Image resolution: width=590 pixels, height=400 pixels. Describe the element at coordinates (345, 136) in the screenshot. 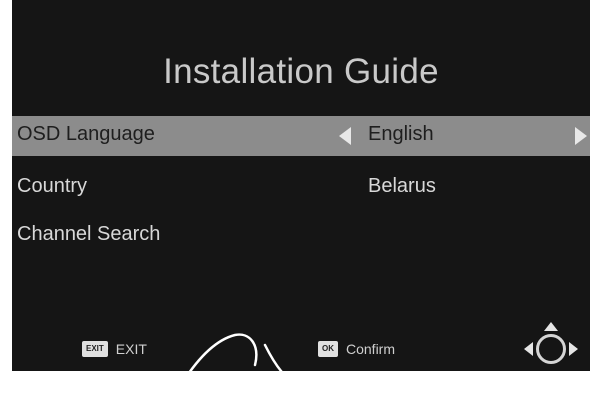

I see `arrow-left-icon` at that location.